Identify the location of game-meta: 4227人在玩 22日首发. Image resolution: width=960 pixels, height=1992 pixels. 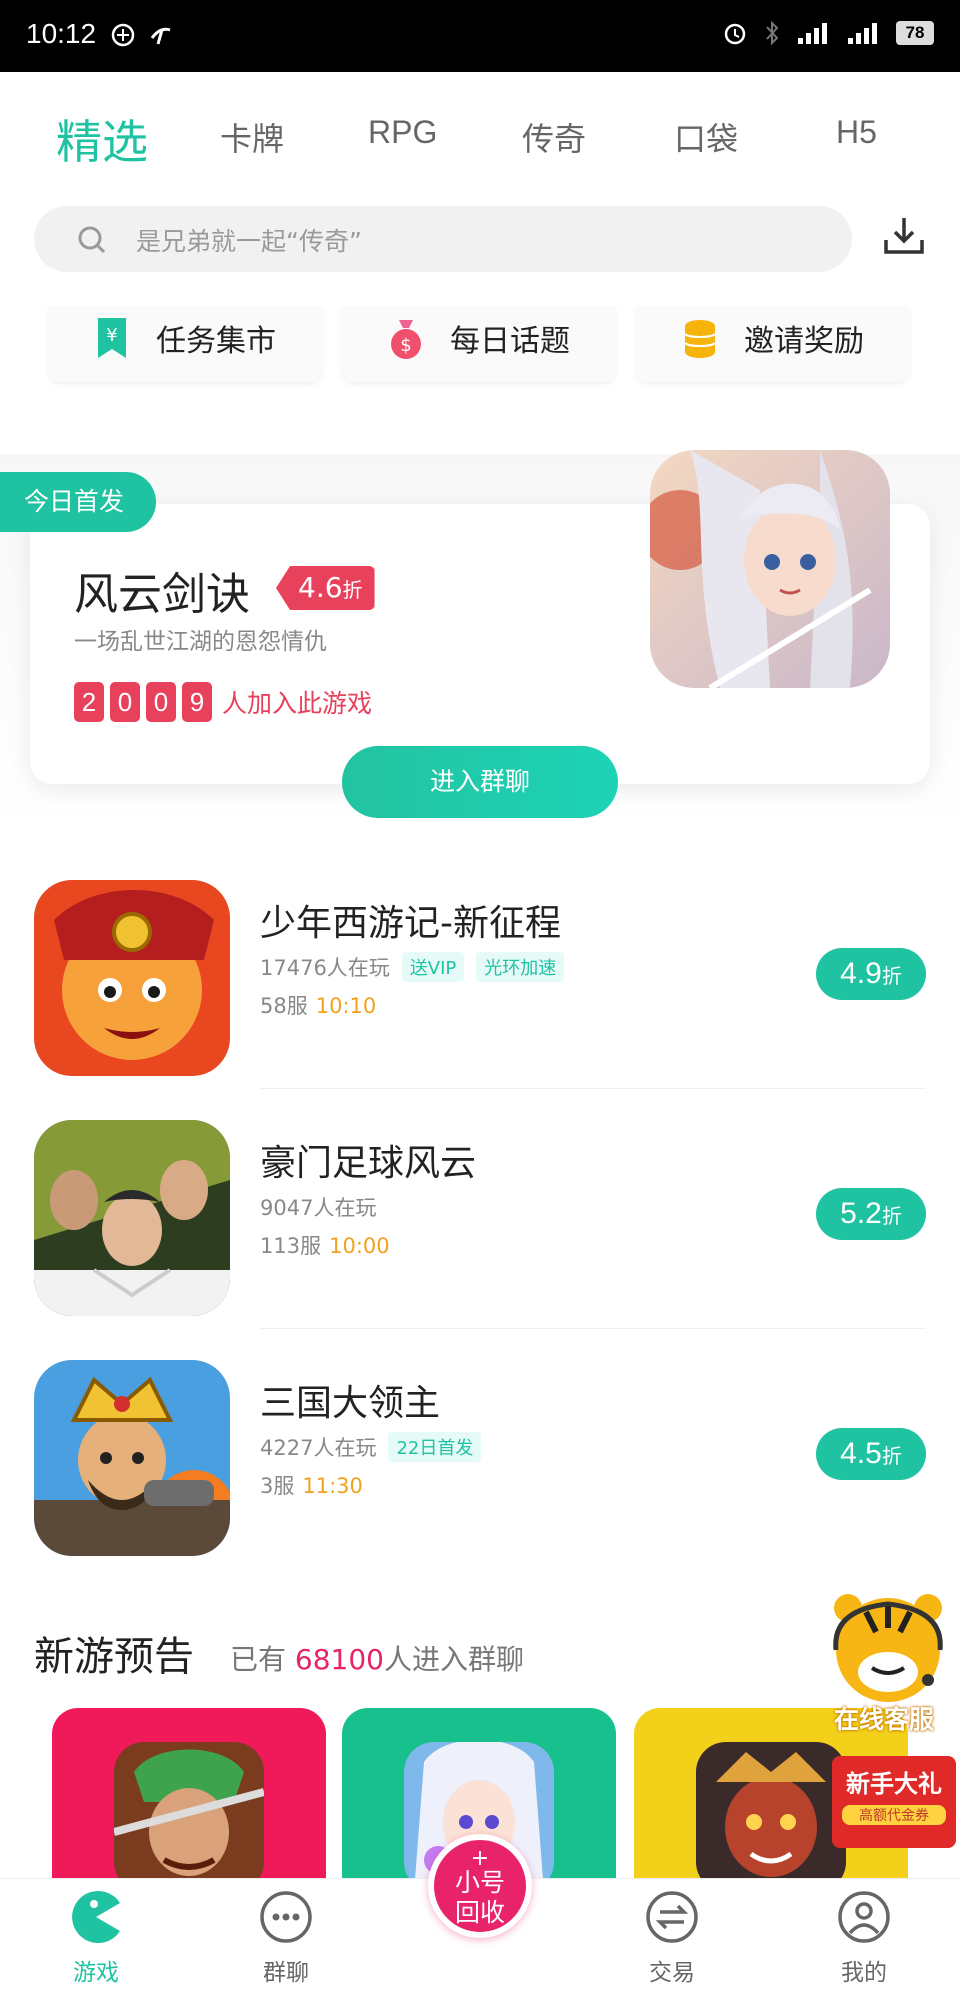
(371, 1447).